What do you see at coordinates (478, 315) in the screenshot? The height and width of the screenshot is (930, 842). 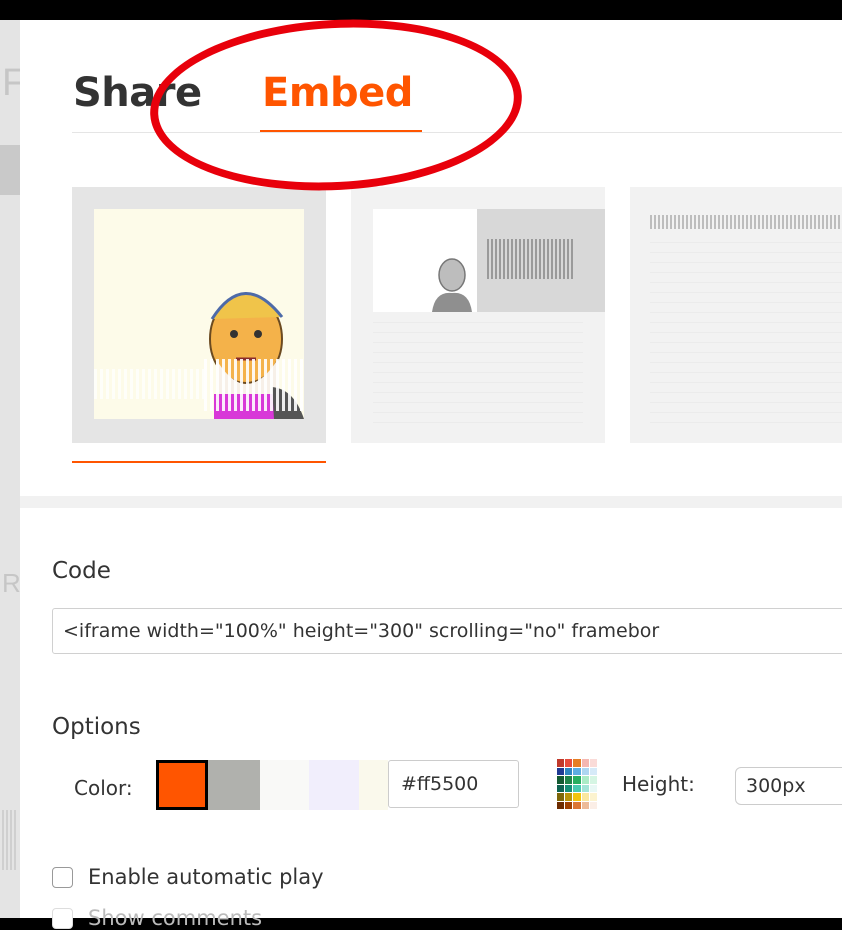 I see `embed-style-classic` at bounding box center [478, 315].